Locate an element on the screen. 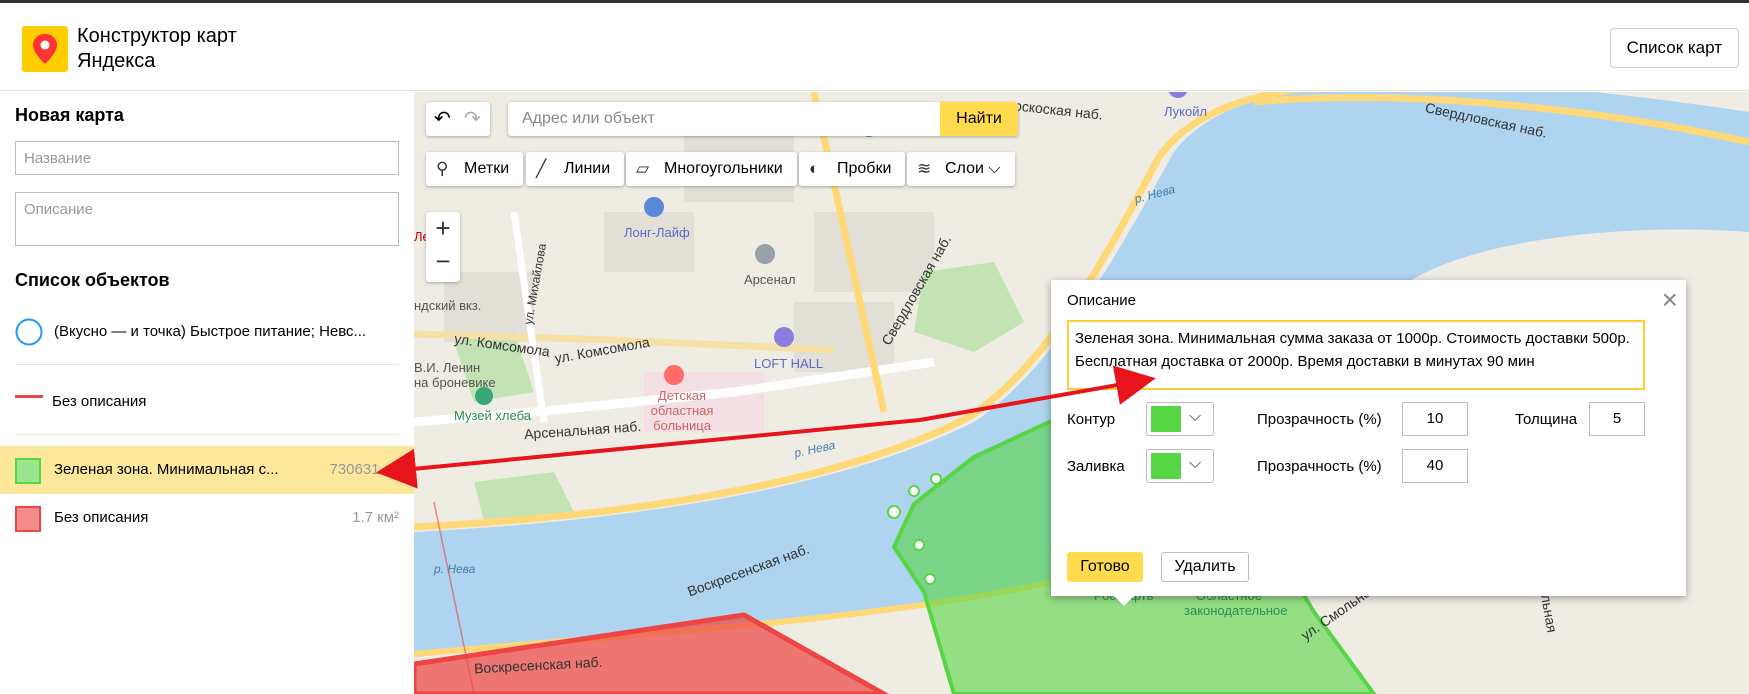 This screenshot has height=694, width=1749. undo-redo-group: ↶ ↷ is located at coordinates (458, 119).